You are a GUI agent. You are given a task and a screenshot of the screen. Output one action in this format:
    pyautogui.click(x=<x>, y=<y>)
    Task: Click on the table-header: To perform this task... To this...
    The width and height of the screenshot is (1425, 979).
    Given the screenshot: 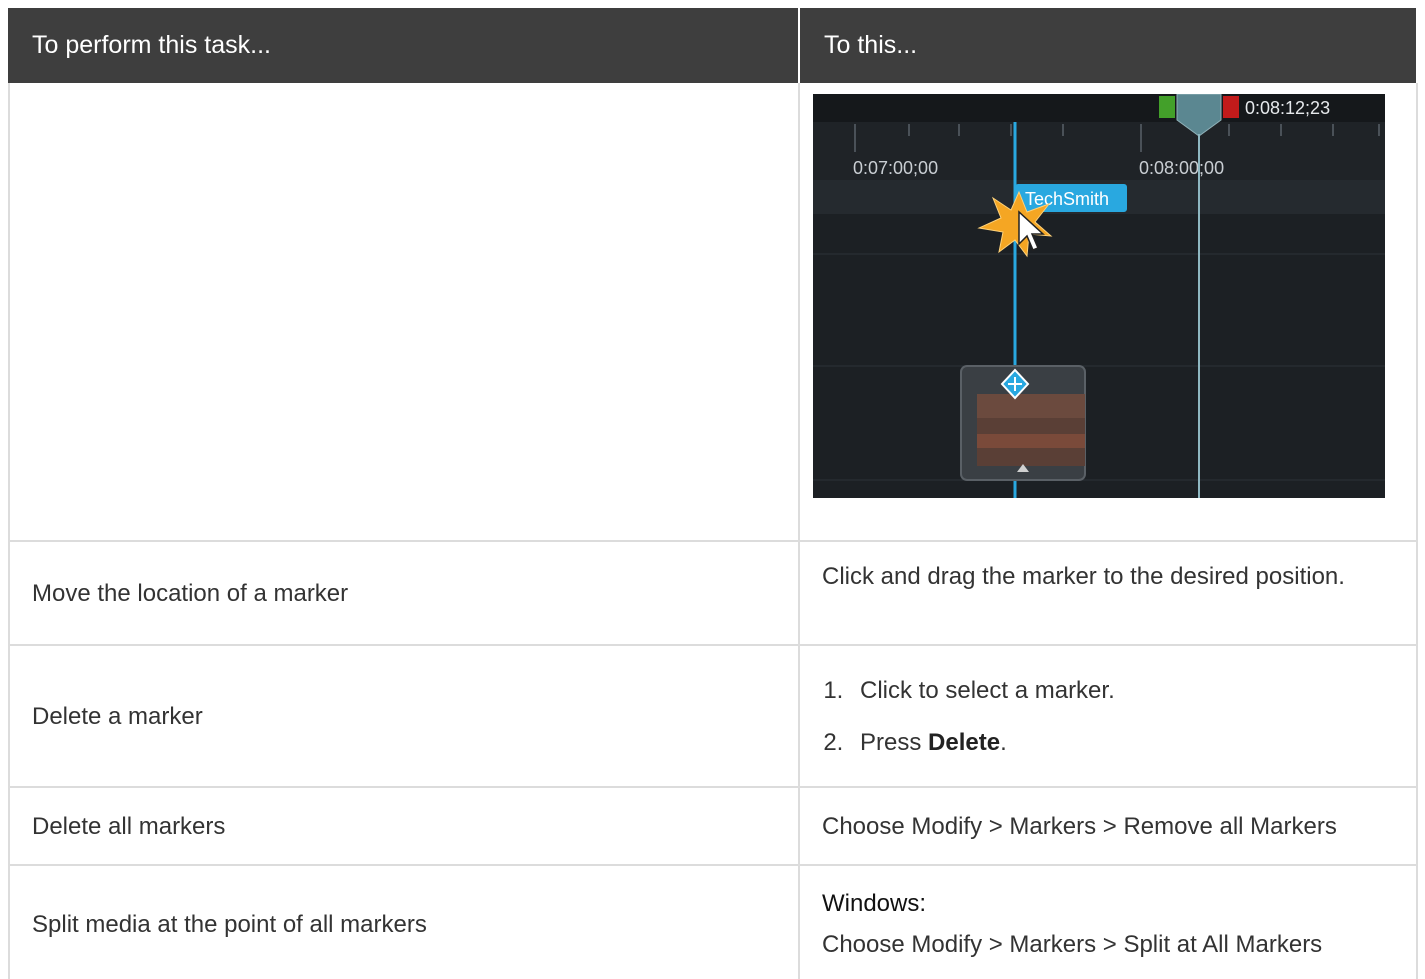 What is the action you would take?
    pyautogui.click(x=713, y=45)
    